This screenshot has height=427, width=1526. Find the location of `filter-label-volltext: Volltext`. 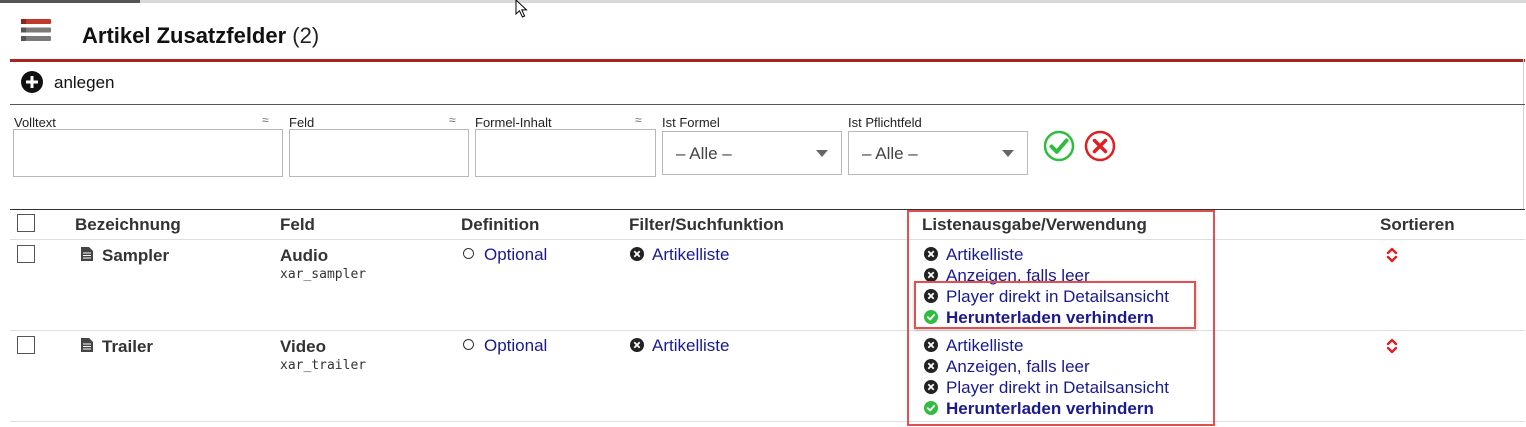

filter-label-volltext: Volltext is located at coordinates (35, 122).